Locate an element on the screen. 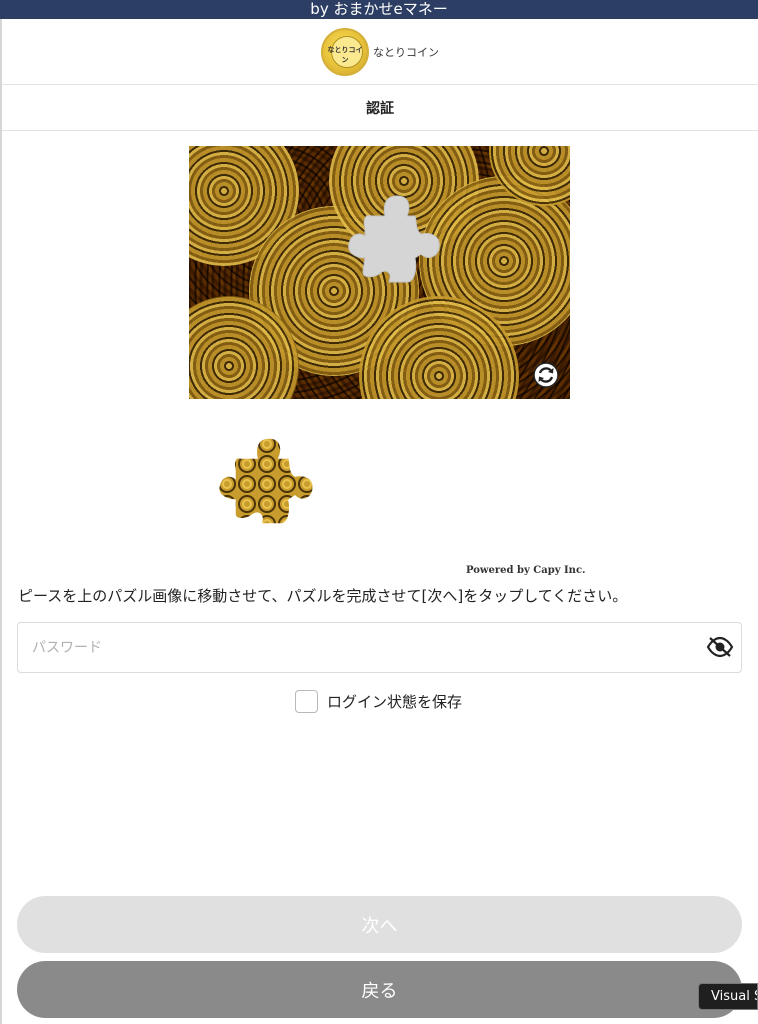 The width and height of the screenshot is (758, 1024). logo-text: なとりコイン is located at coordinates (345, 54).